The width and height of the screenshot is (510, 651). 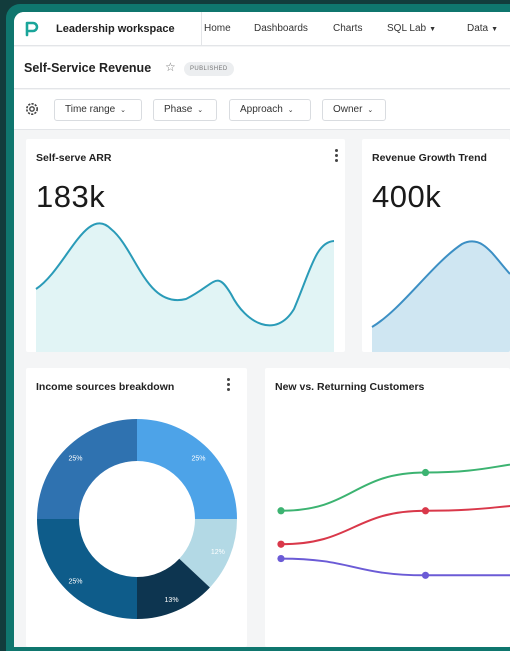 I want to click on slice-label: 12%, so click(x=218, y=552).